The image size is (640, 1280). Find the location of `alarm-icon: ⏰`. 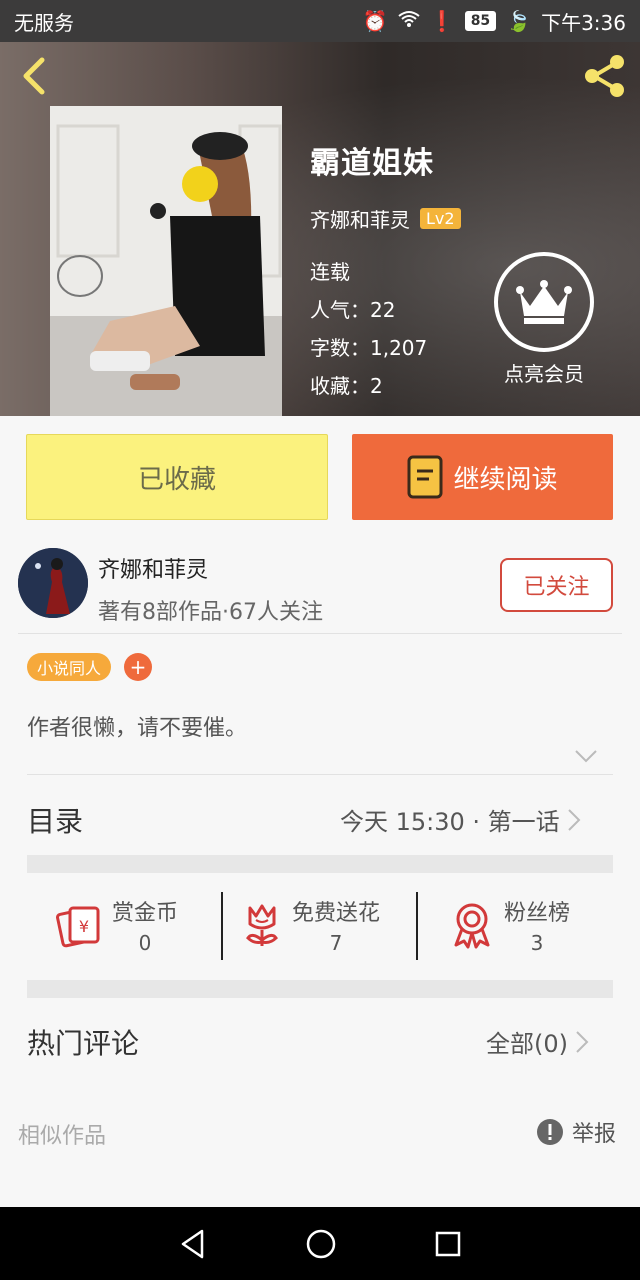

alarm-icon: ⏰ is located at coordinates (375, 21).